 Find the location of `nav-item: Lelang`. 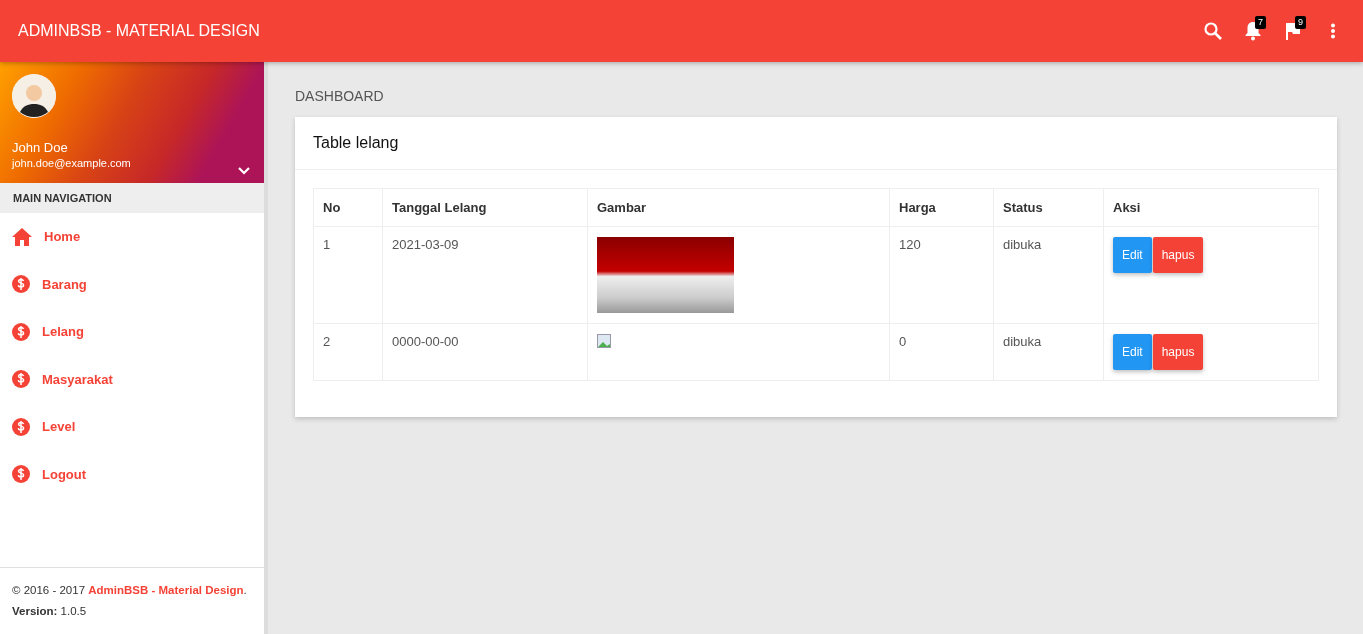

nav-item: Lelang is located at coordinates (63, 332).